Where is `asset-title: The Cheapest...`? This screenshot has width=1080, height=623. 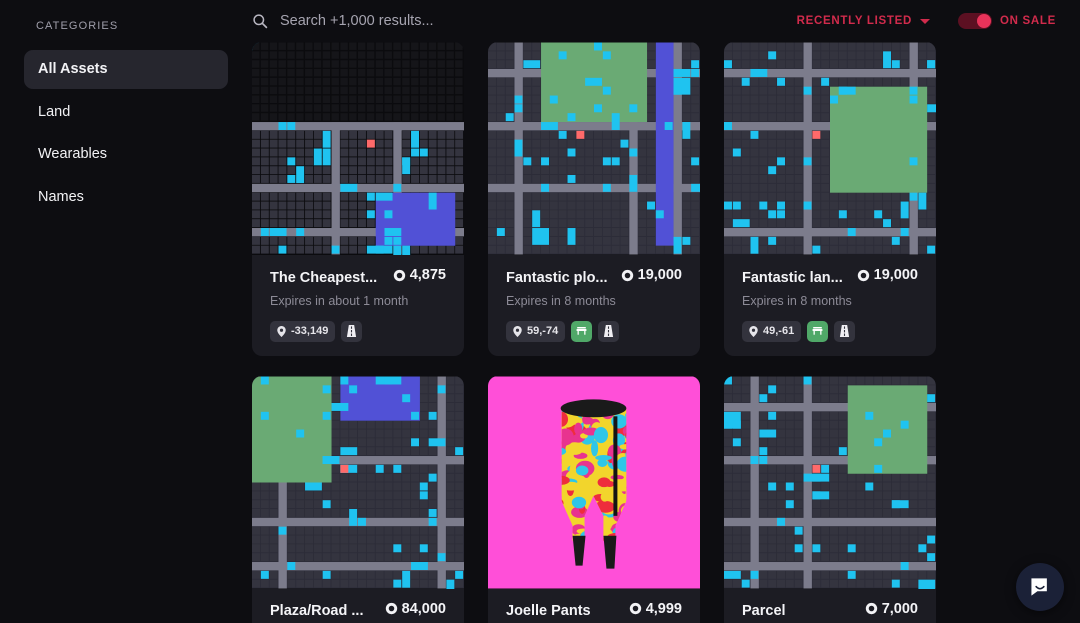 asset-title: The Cheapest... is located at coordinates (324, 277).